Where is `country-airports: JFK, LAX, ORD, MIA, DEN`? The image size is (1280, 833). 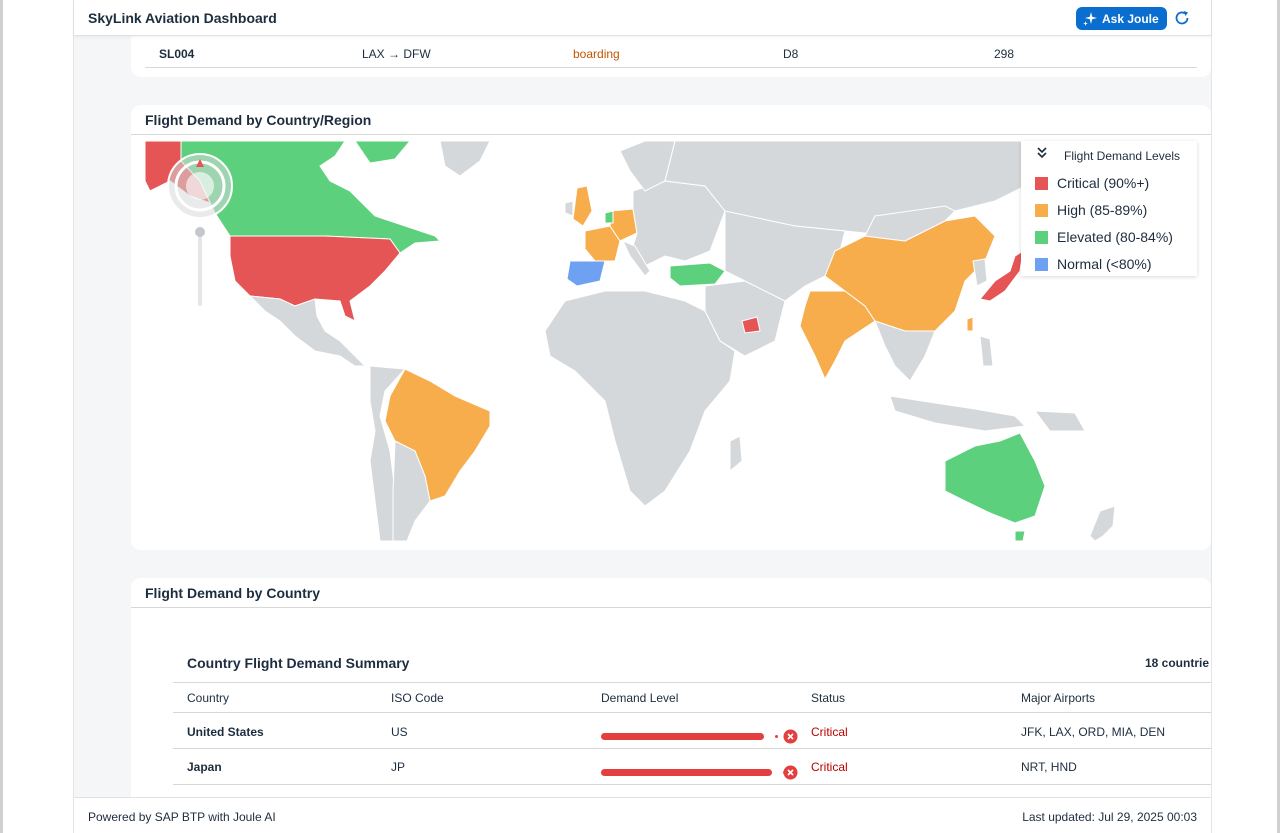
country-airports: JFK, LAX, ORD, MIA, DEN is located at coordinates (1093, 732).